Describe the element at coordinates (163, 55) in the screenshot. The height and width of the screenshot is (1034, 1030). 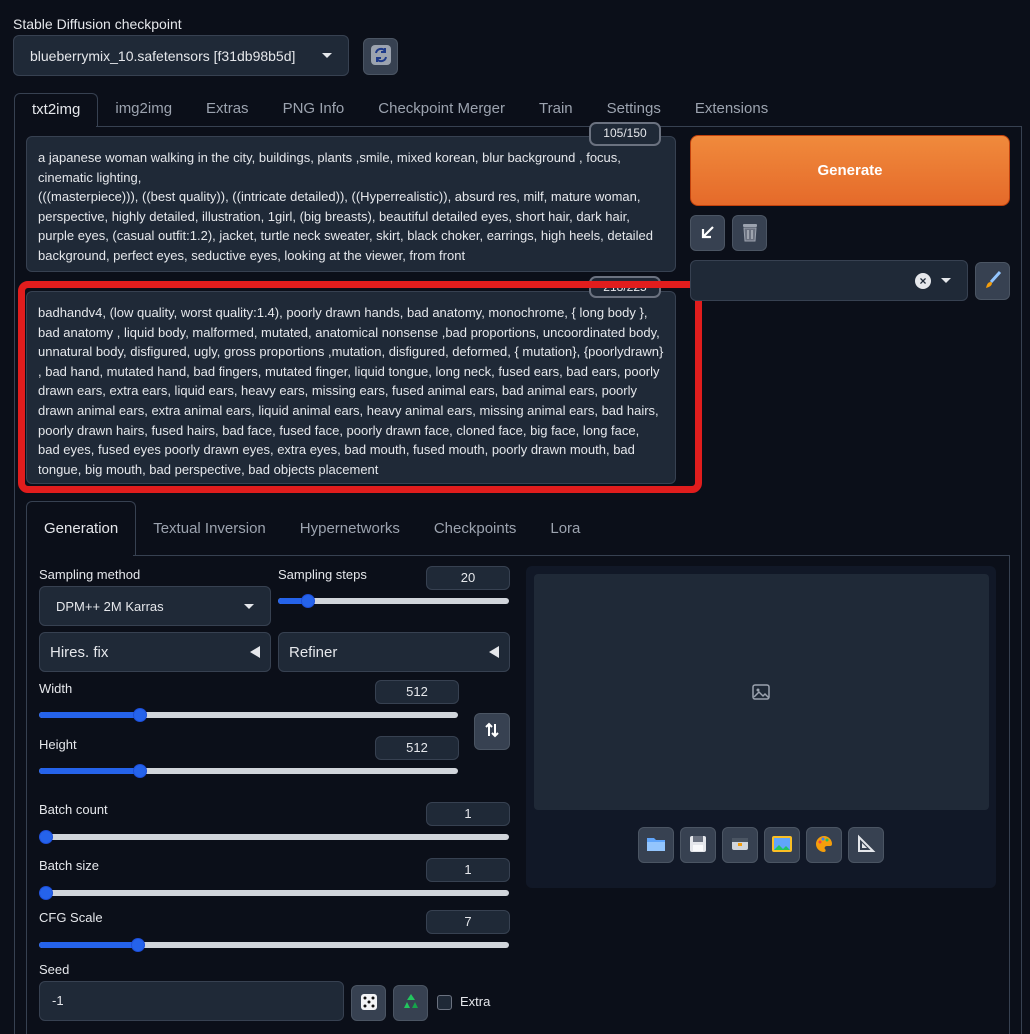
I see `checkpoint-value: blueberrymix_10.safetensors [f31db98b5d]` at that location.